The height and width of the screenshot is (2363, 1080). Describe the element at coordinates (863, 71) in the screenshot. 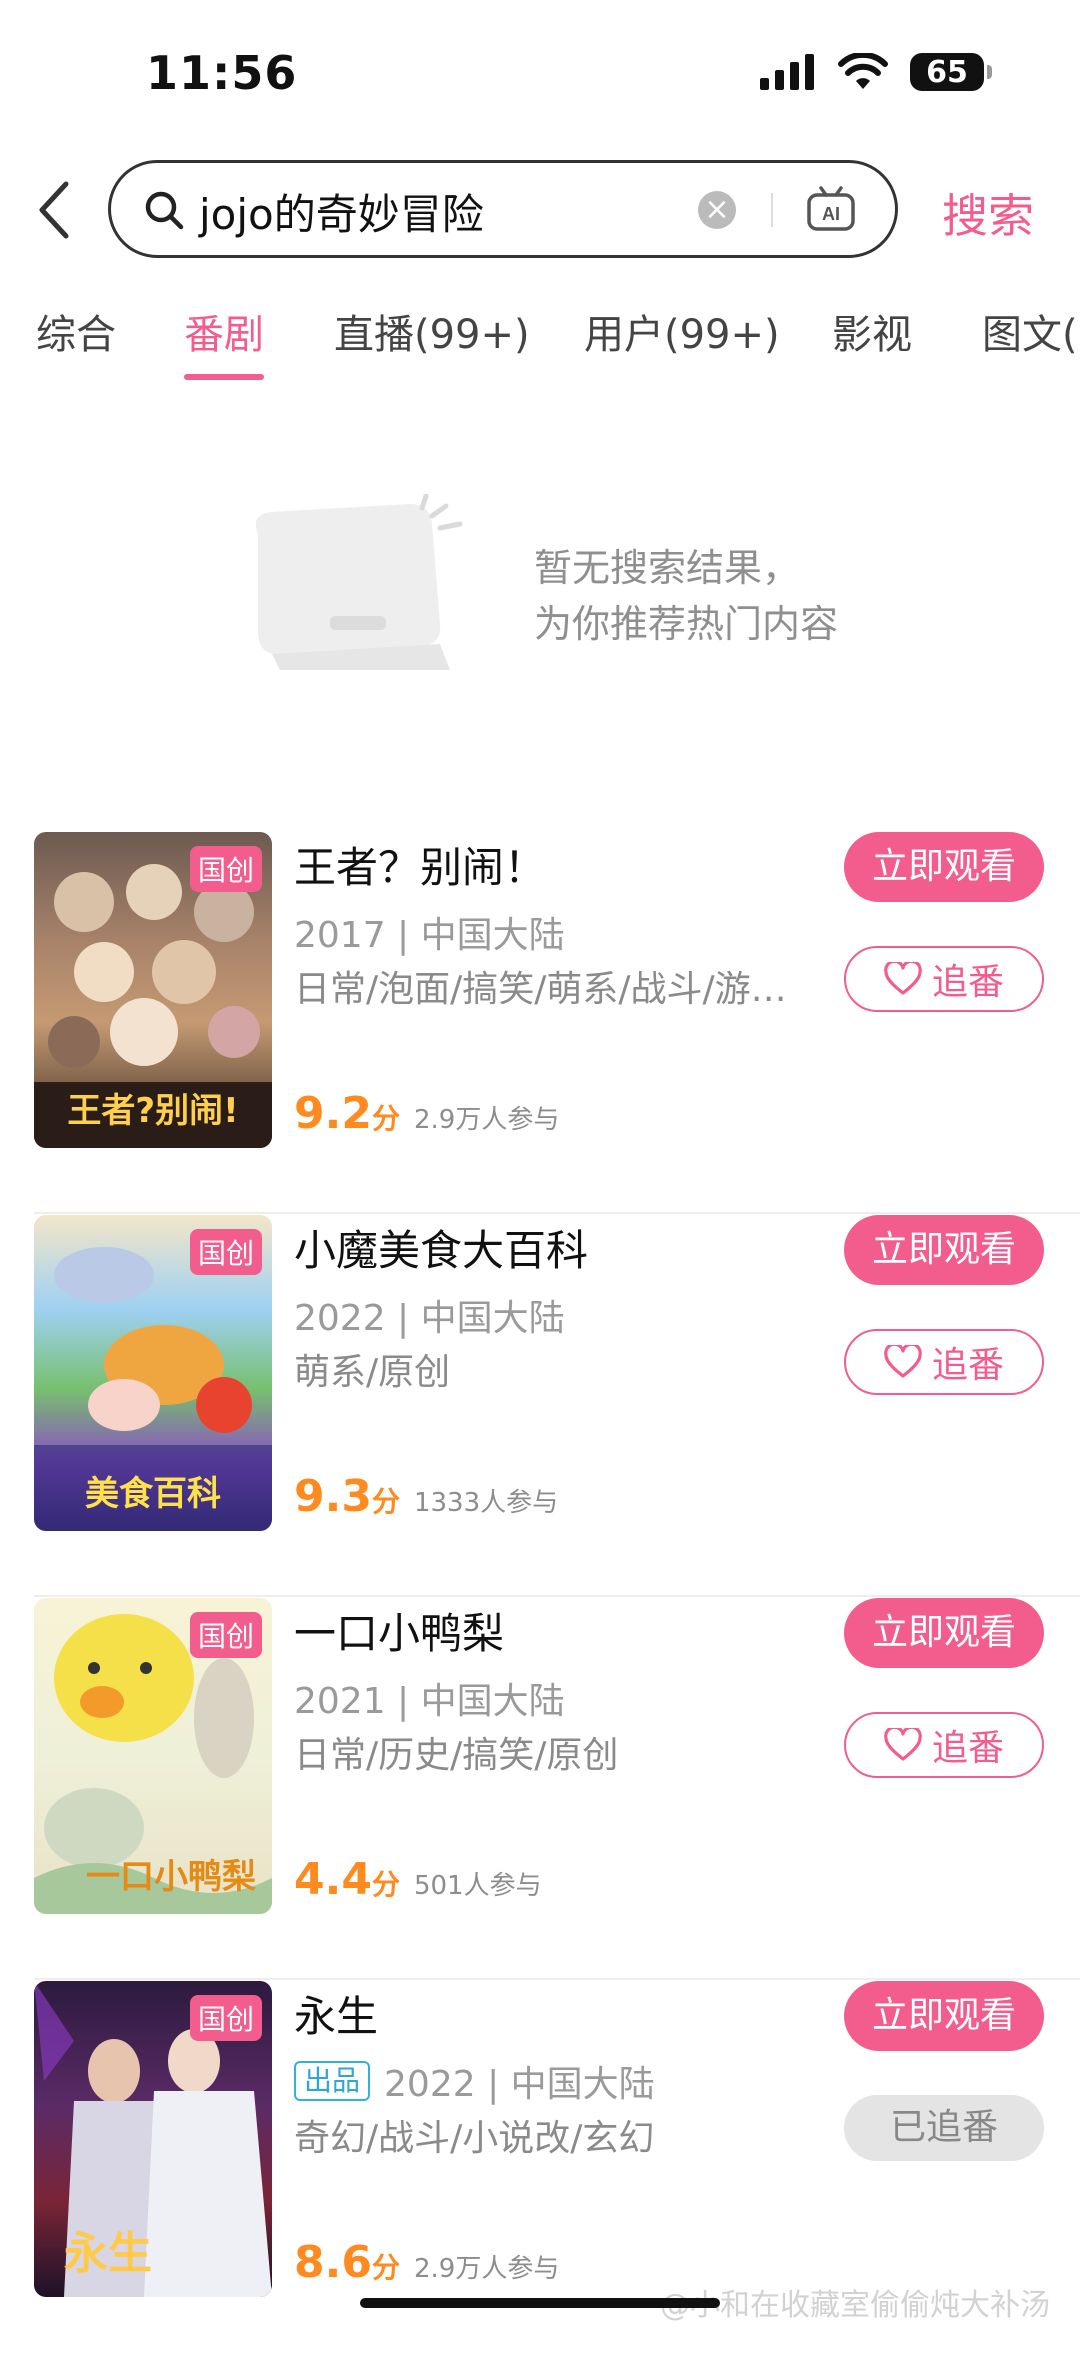

I see `wifi-icon` at that location.